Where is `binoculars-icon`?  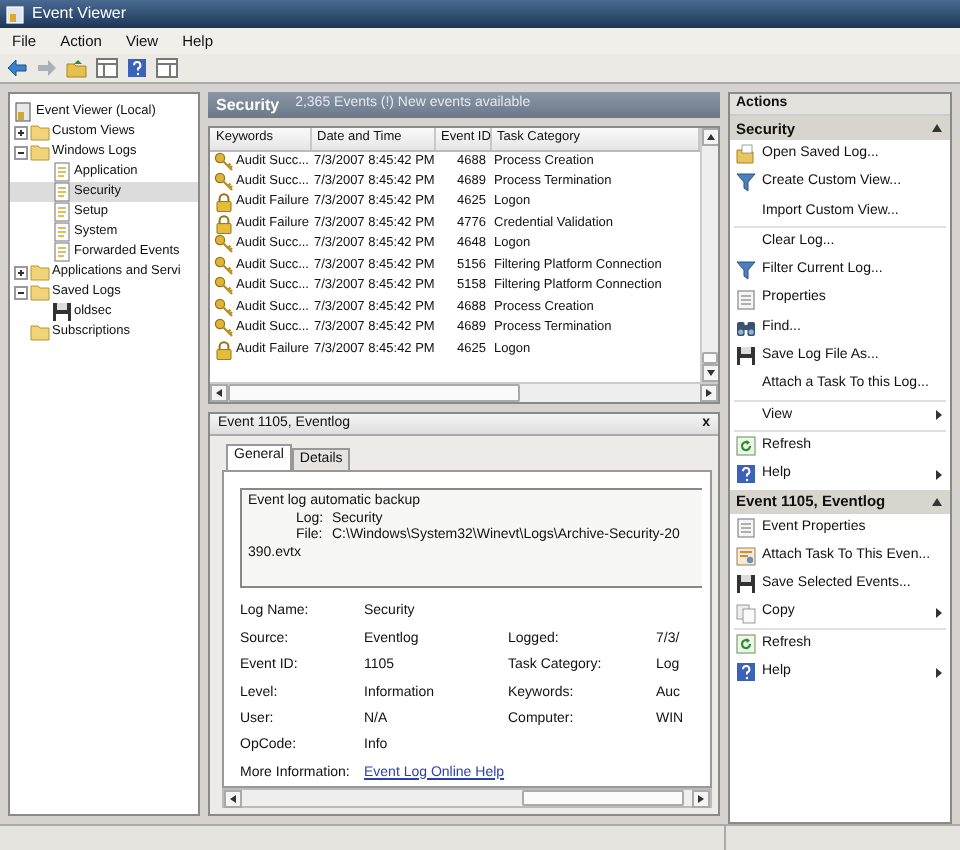
binoculars-icon is located at coordinates (746, 327).